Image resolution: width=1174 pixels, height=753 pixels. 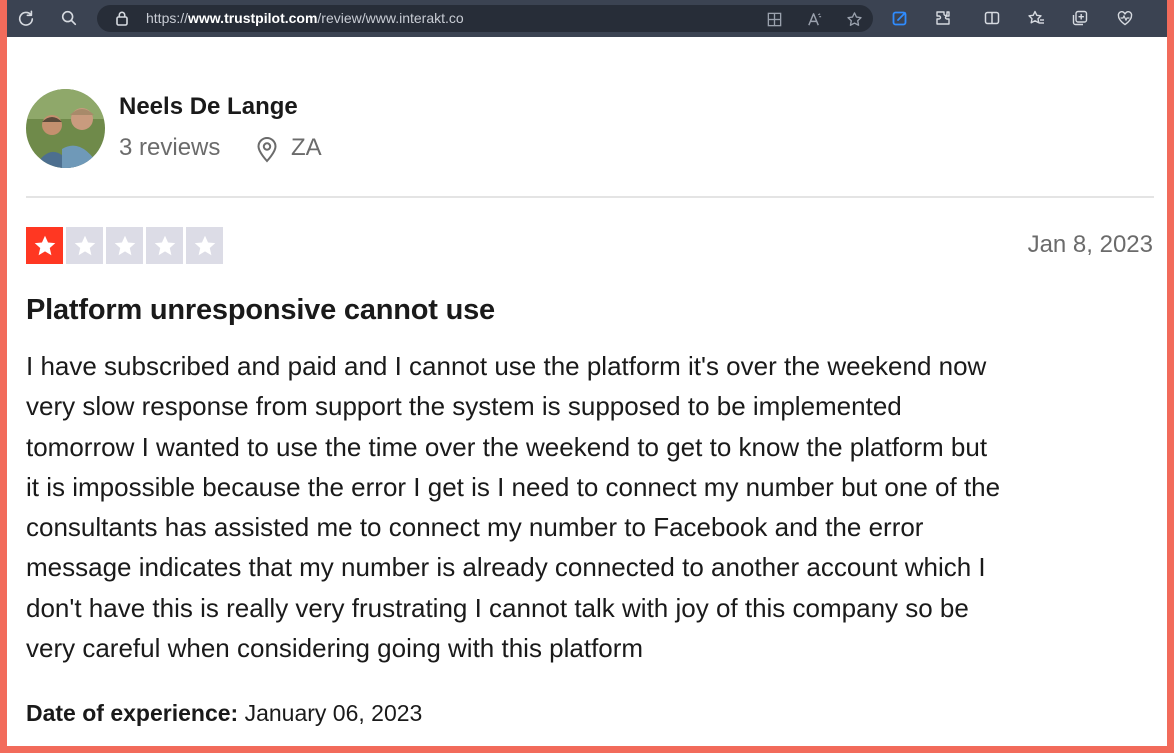 What do you see at coordinates (854, 19) in the screenshot?
I see `favorite-icon` at bounding box center [854, 19].